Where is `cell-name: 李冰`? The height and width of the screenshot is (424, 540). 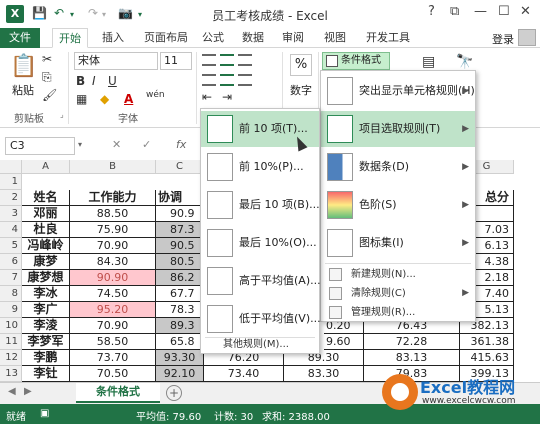
cell-name: 李冰 is located at coordinates (46, 294).